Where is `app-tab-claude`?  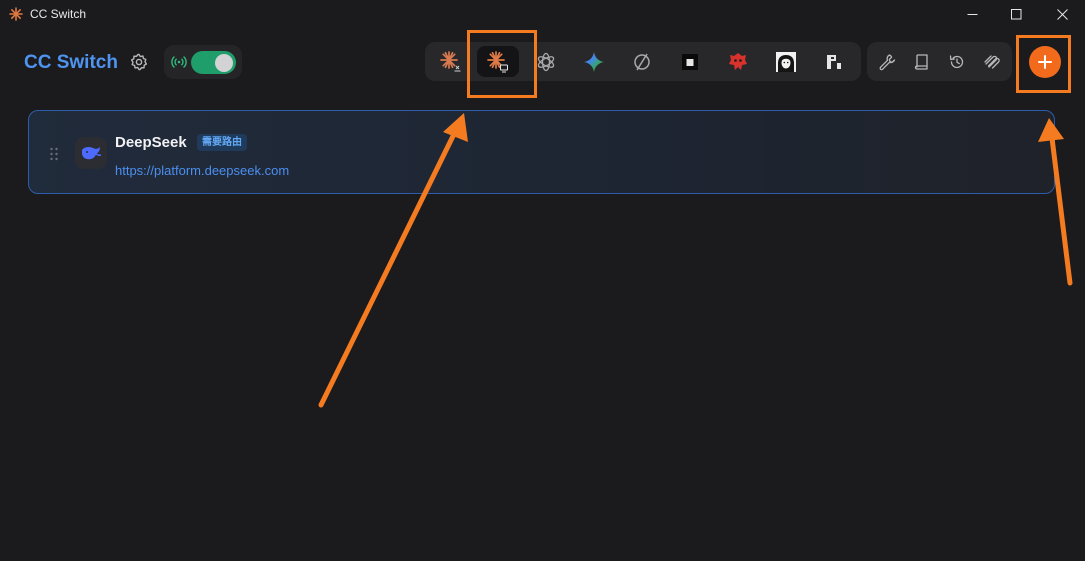
app-tab-claude is located at coordinates (451, 61).